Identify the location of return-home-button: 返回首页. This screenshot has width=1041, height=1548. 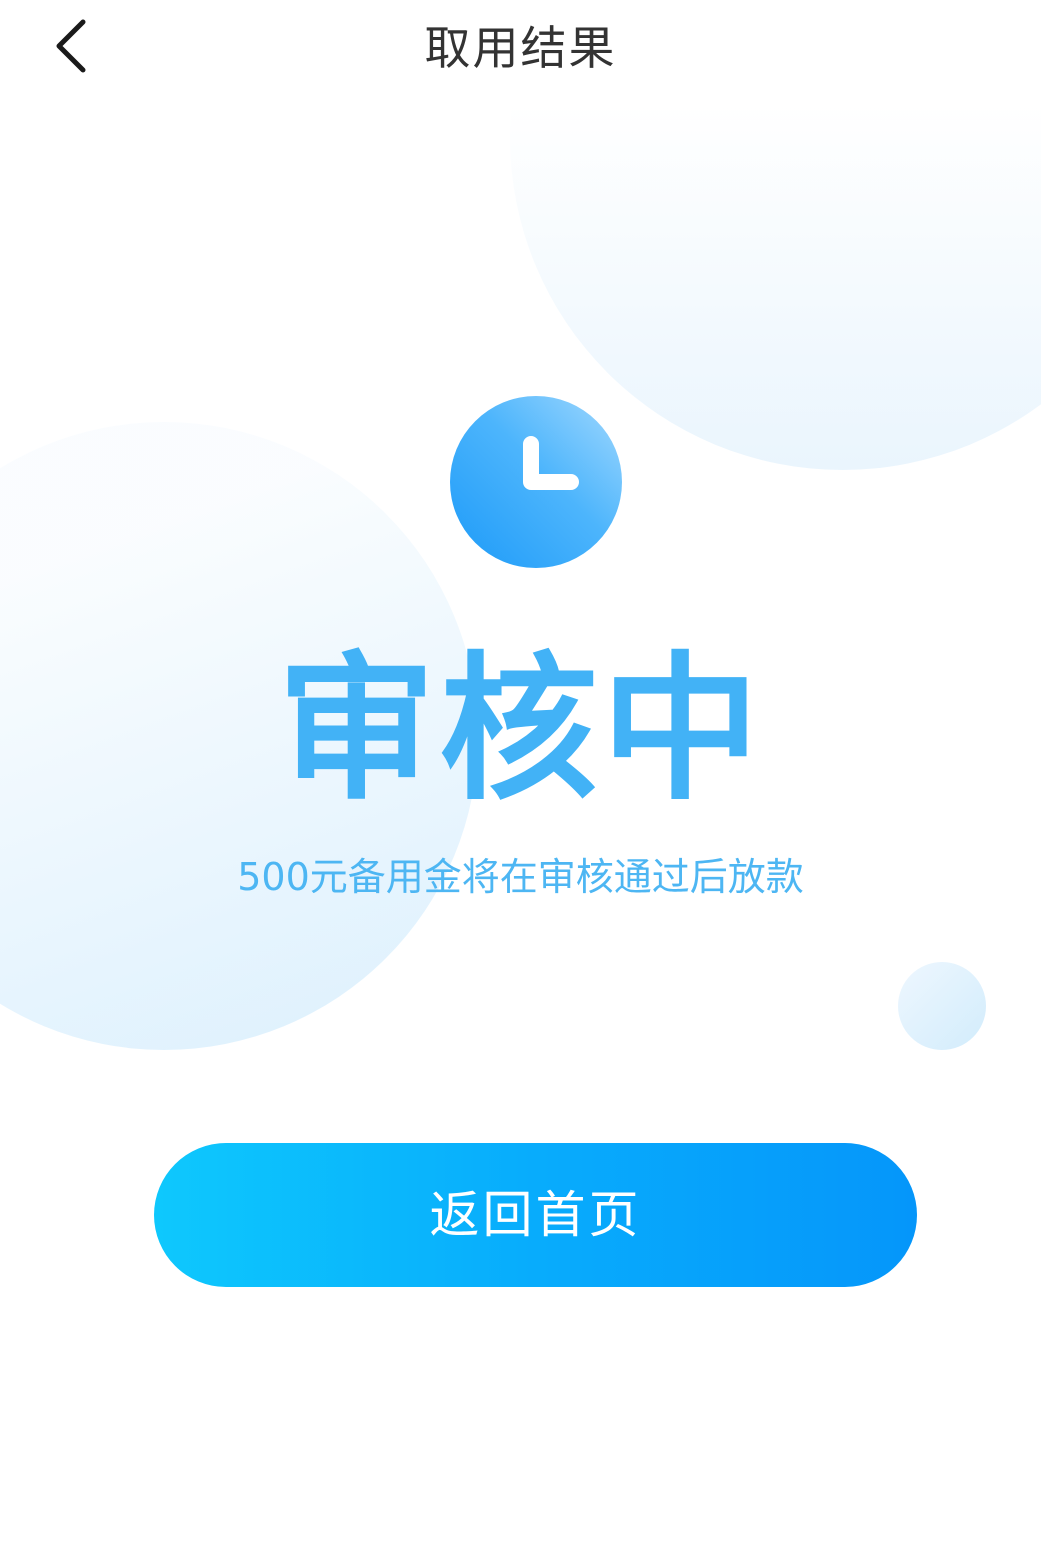
(535, 1215).